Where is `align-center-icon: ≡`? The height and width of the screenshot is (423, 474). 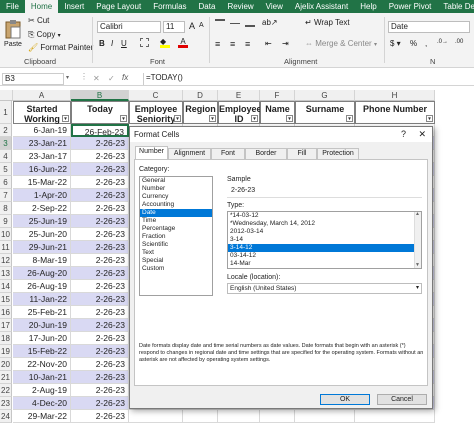 align-center-icon: ≡ is located at coordinates (232, 44).